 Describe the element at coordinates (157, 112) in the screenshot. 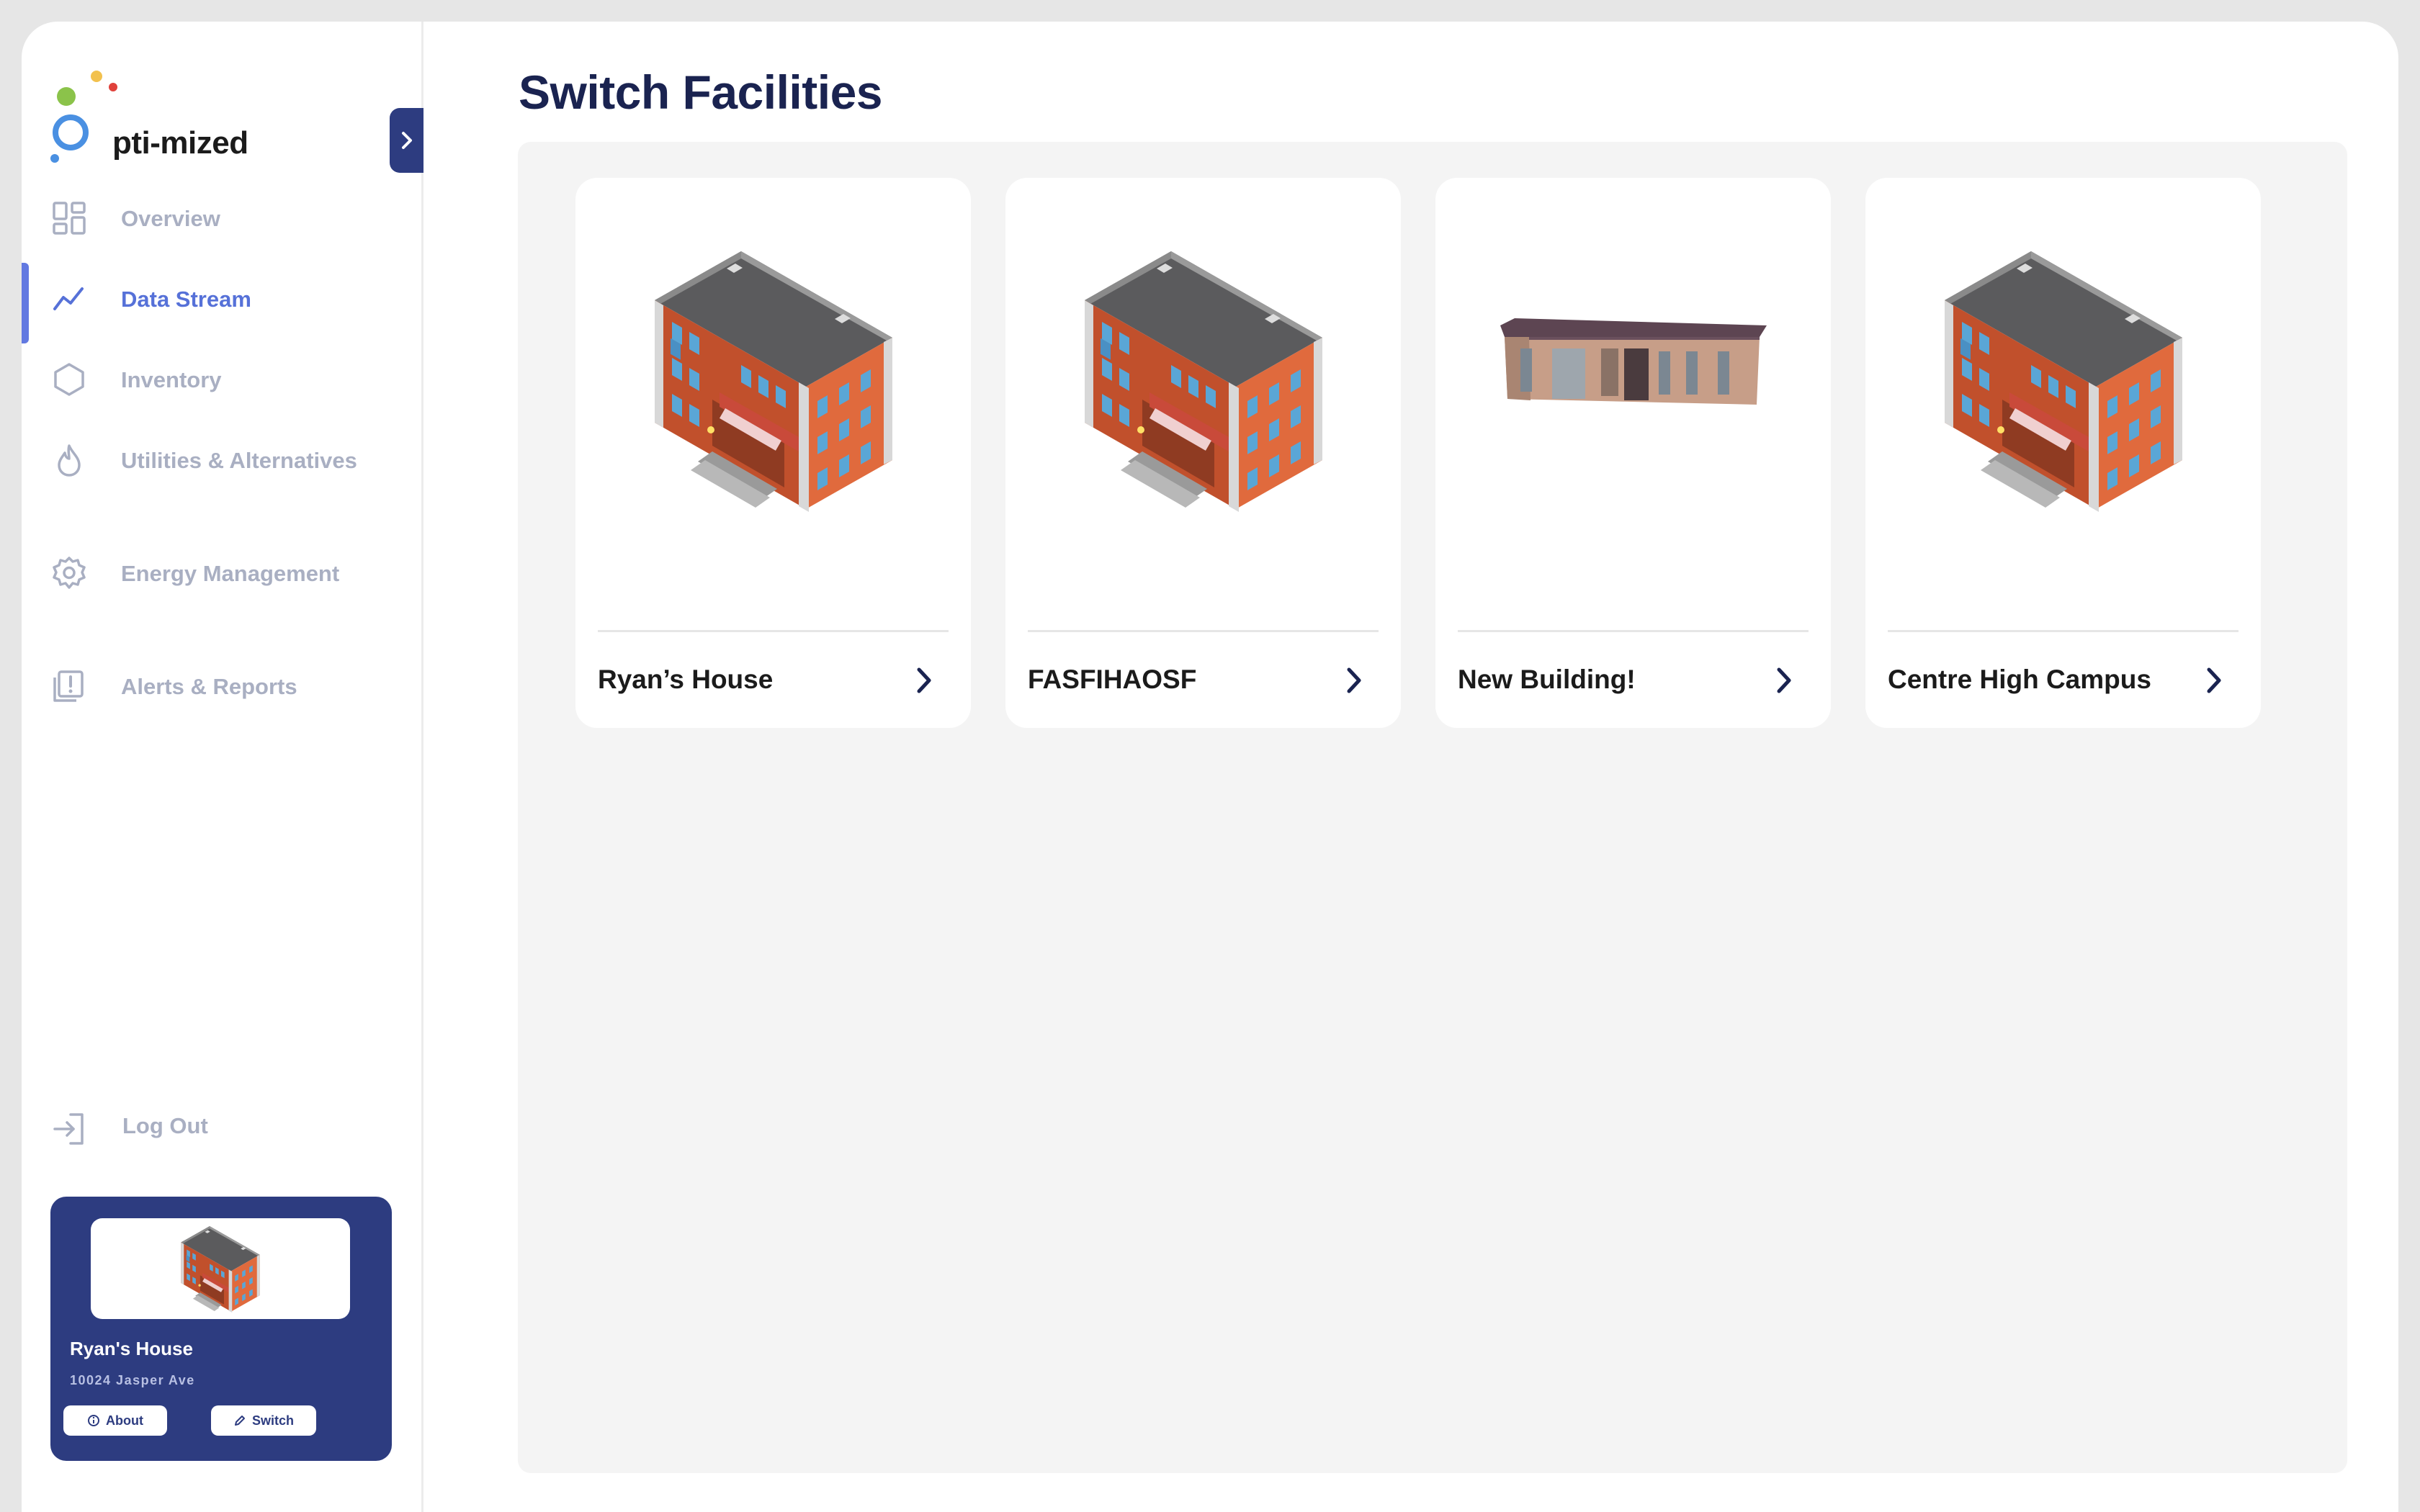

I see `app-logo: pti-mized` at that location.